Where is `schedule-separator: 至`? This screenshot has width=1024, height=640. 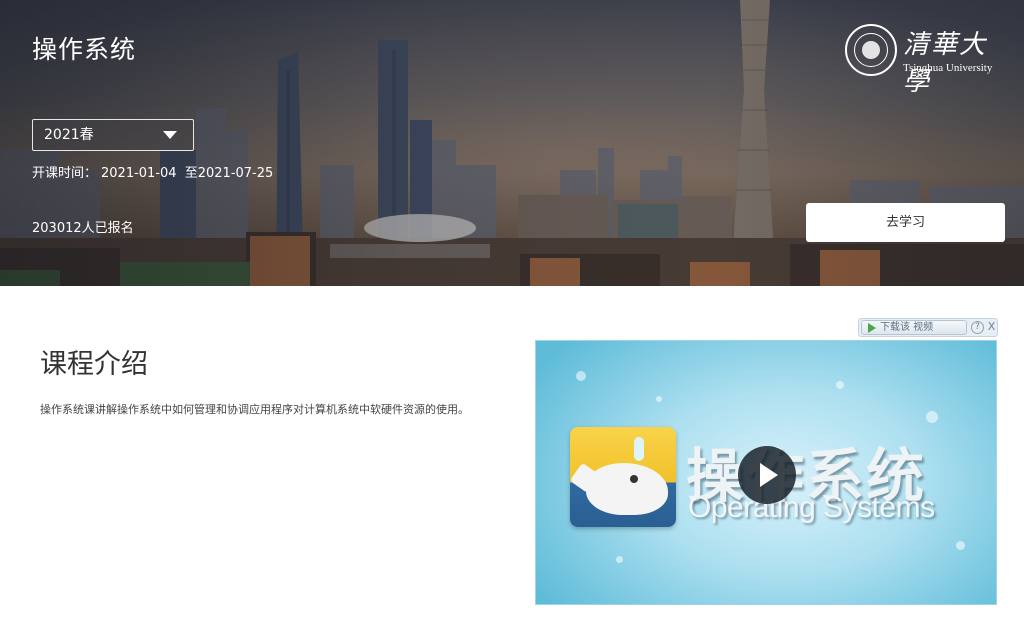
schedule-separator: 至 is located at coordinates (191, 173).